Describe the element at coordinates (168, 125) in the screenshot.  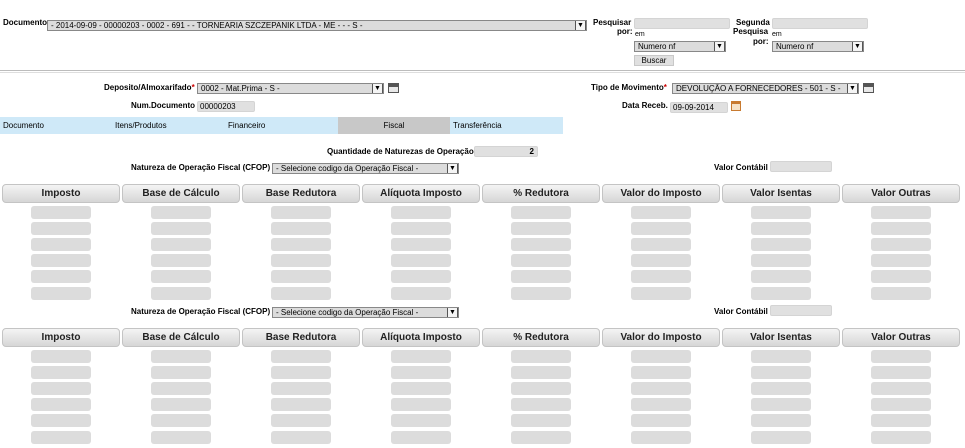
I see `tab-itens-produtos: Itens/Produtos` at that location.